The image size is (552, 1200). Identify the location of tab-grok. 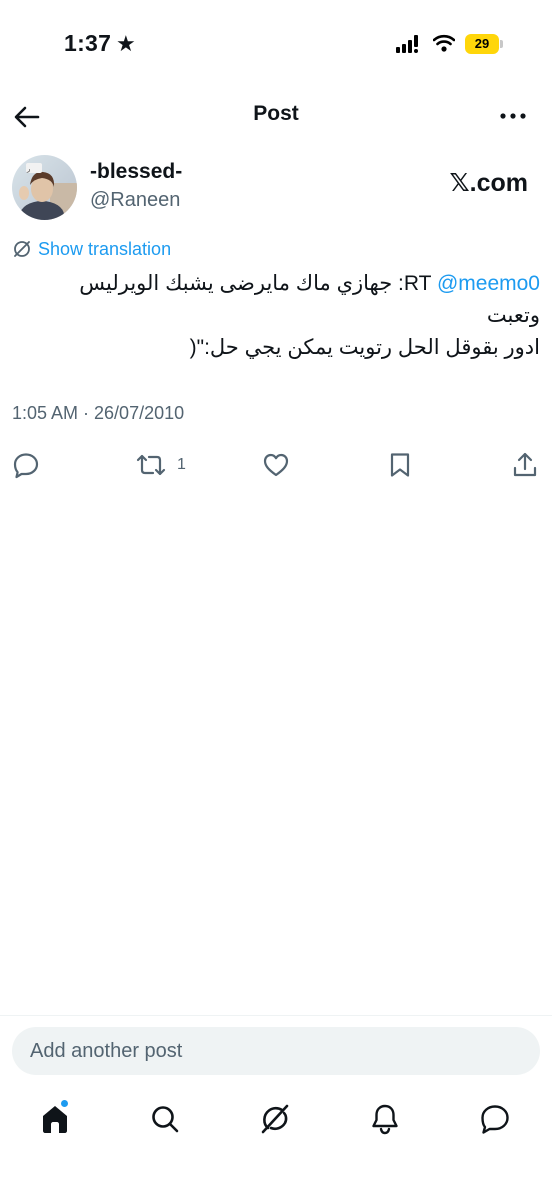
(275, 1119).